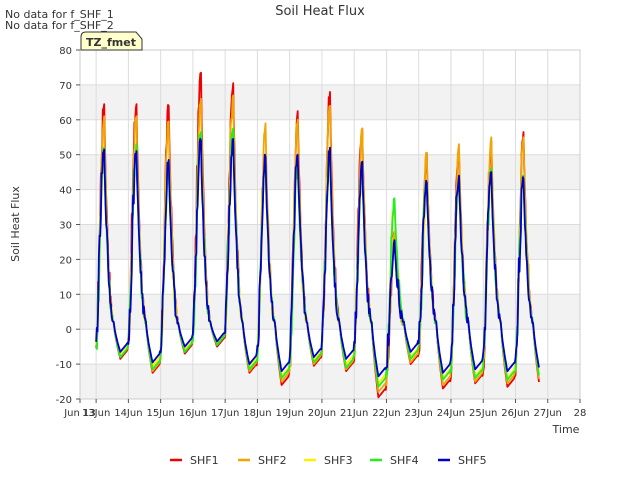 The height and width of the screenshot is (480, 640). What do you see at coordinates (65, 226) in the screenshot?
I see `y-tick-label: 30` at bounding box center [65, 226].